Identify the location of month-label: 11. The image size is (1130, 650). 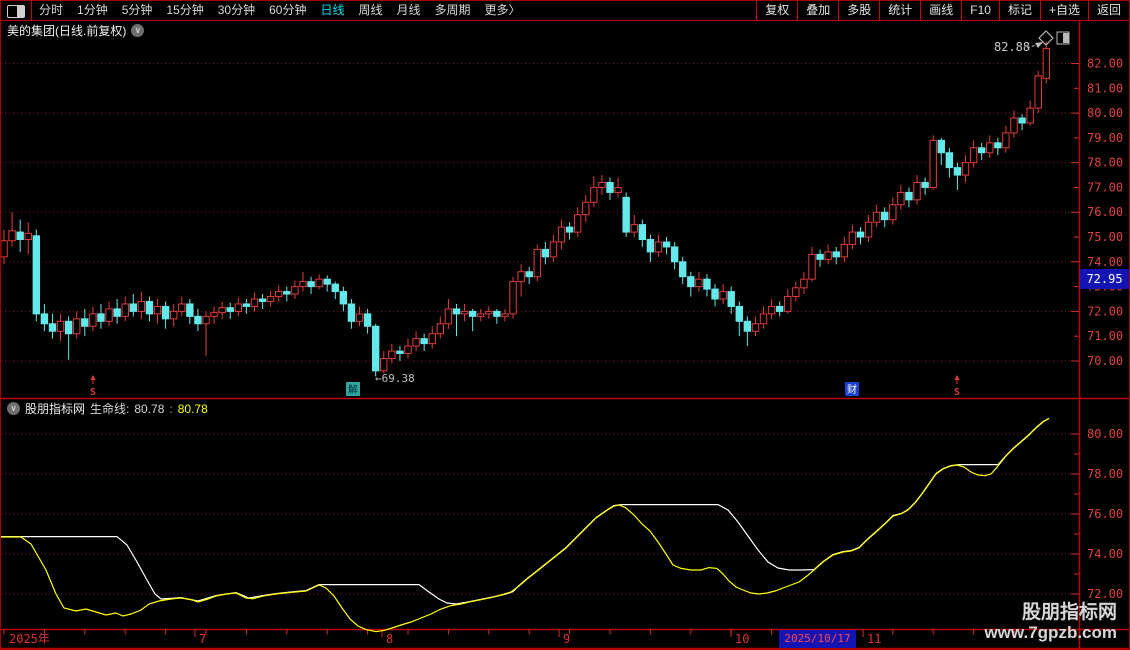
(874, 639).